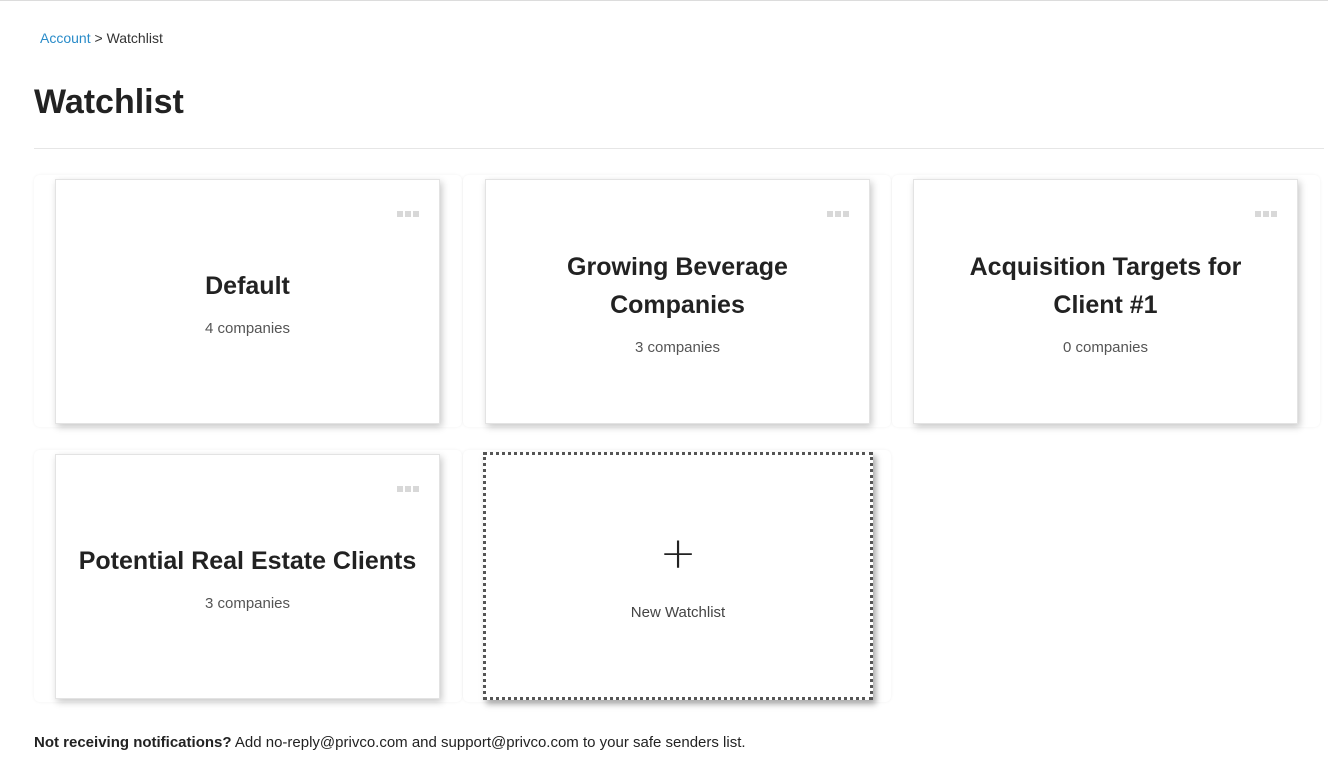  Describe the element at coordinates (134, 38) in the screenshot. I see `breadcrumb-current: Watchlist` at that location.